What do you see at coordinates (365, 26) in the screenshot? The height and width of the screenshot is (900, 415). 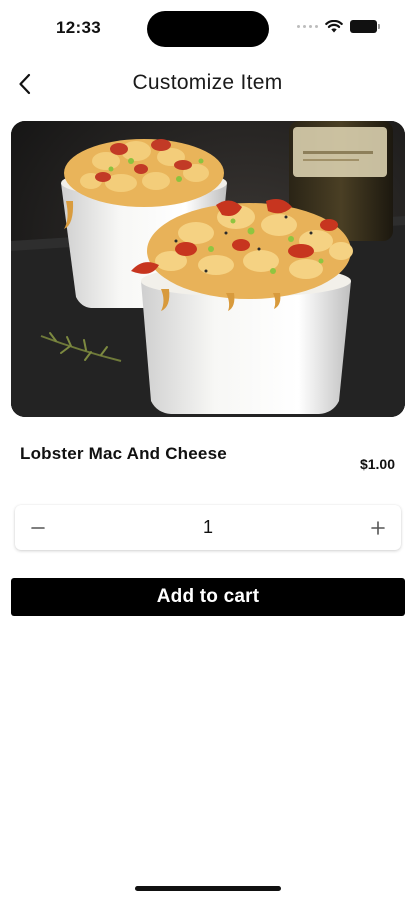 I see `battery-icon` at bounding box center [365, 26].